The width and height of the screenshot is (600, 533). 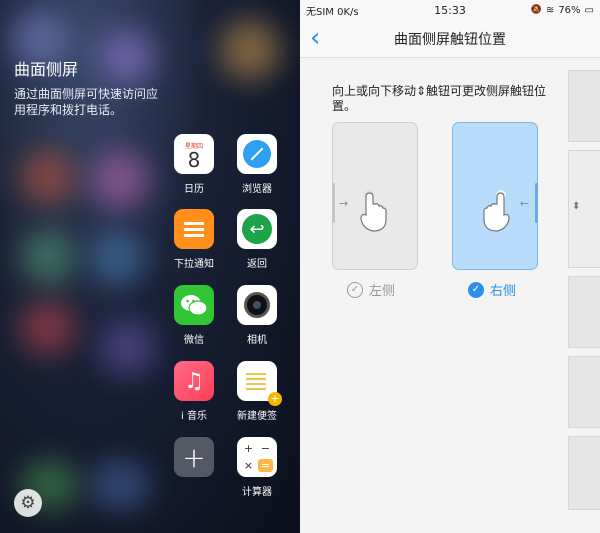 I want to click on app-label: 微信, so click(x=194, y=340).